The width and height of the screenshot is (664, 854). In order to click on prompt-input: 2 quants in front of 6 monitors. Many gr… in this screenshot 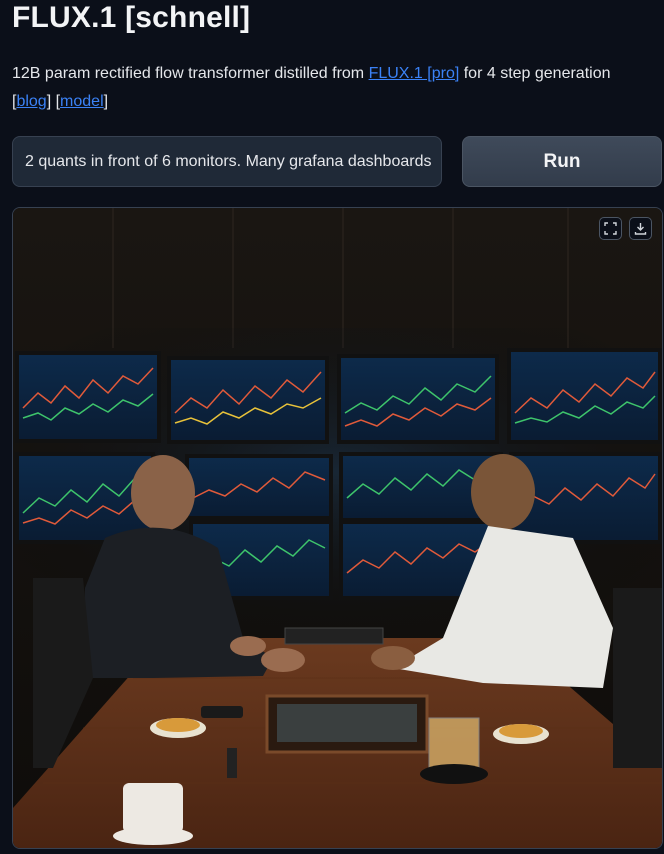, I will do `click(227, 161)`.